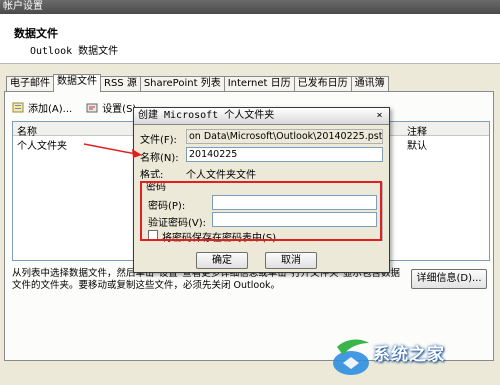 This screenshot has width=500, height=385. Describe the element at coordinates (74, 107) in the screenshot. I see `toolbar: 添加(A)... 设置(S)` at that location.